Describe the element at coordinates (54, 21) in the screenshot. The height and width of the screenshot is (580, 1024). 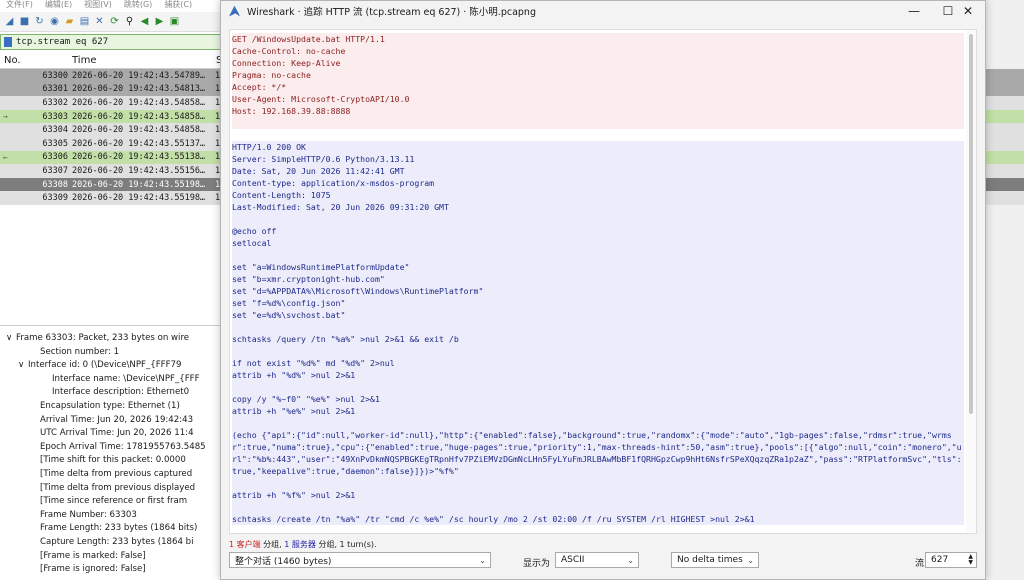
I see `capture-options-icon: ◉` at that location.